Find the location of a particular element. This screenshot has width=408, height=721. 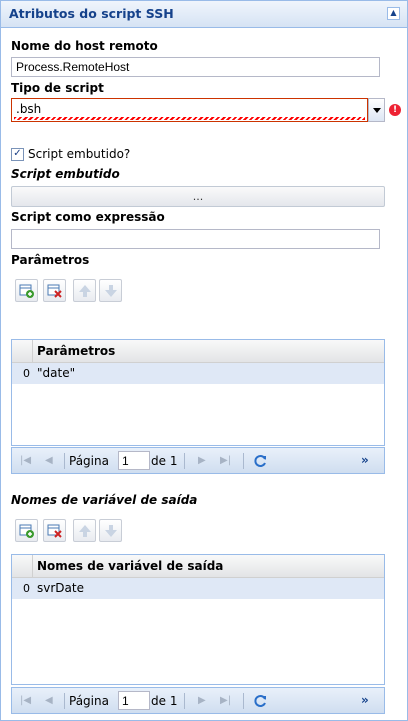

column-header-output-vars: Nomes de variável de saída is located at coordinates (130, 566).